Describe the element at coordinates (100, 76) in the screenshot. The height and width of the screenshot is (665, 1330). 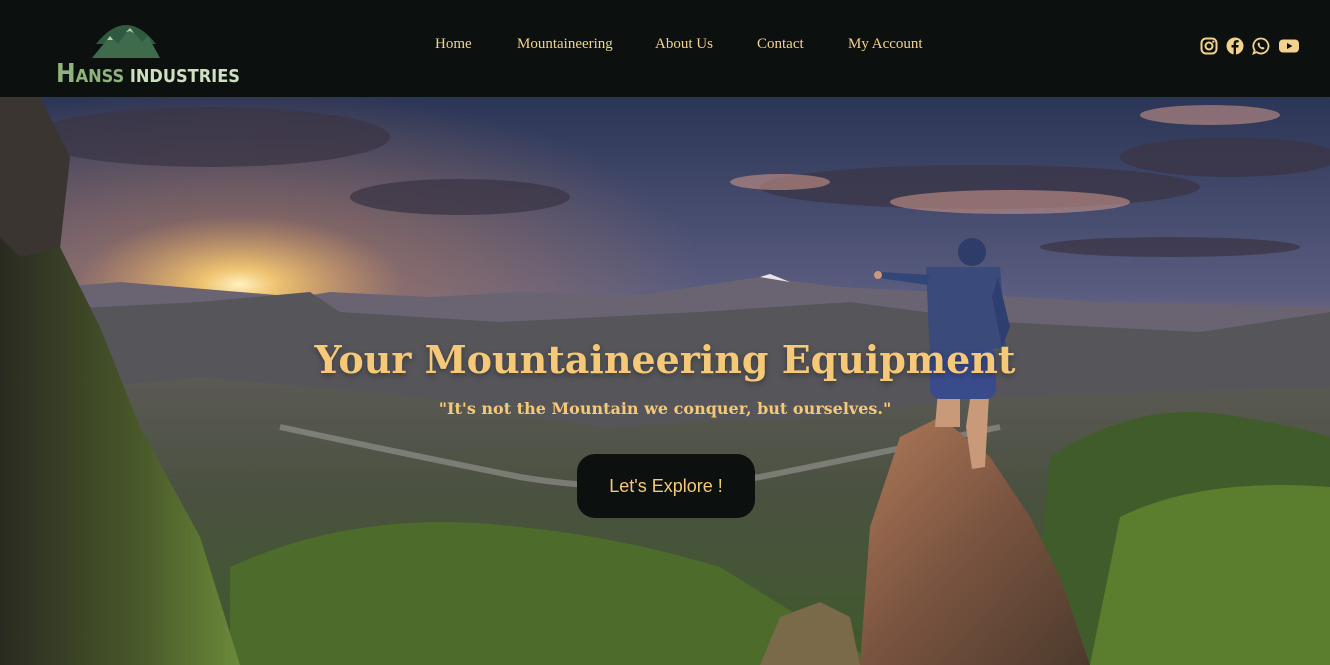
I see `brand-name-part: ANSS` at that location.